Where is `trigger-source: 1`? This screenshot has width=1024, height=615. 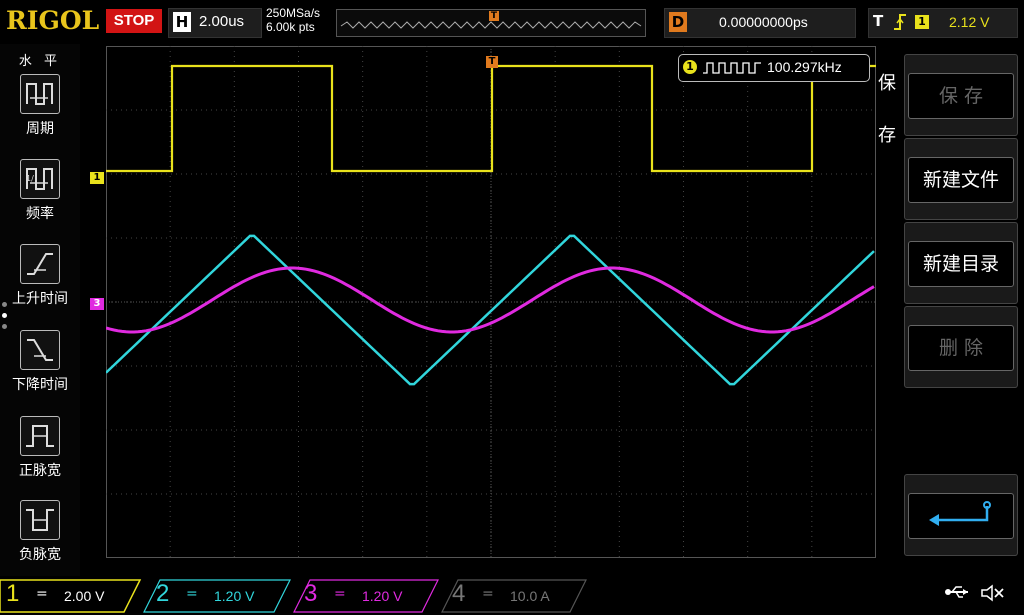
trigger-source: 1 is located at coordinates (922, 22).